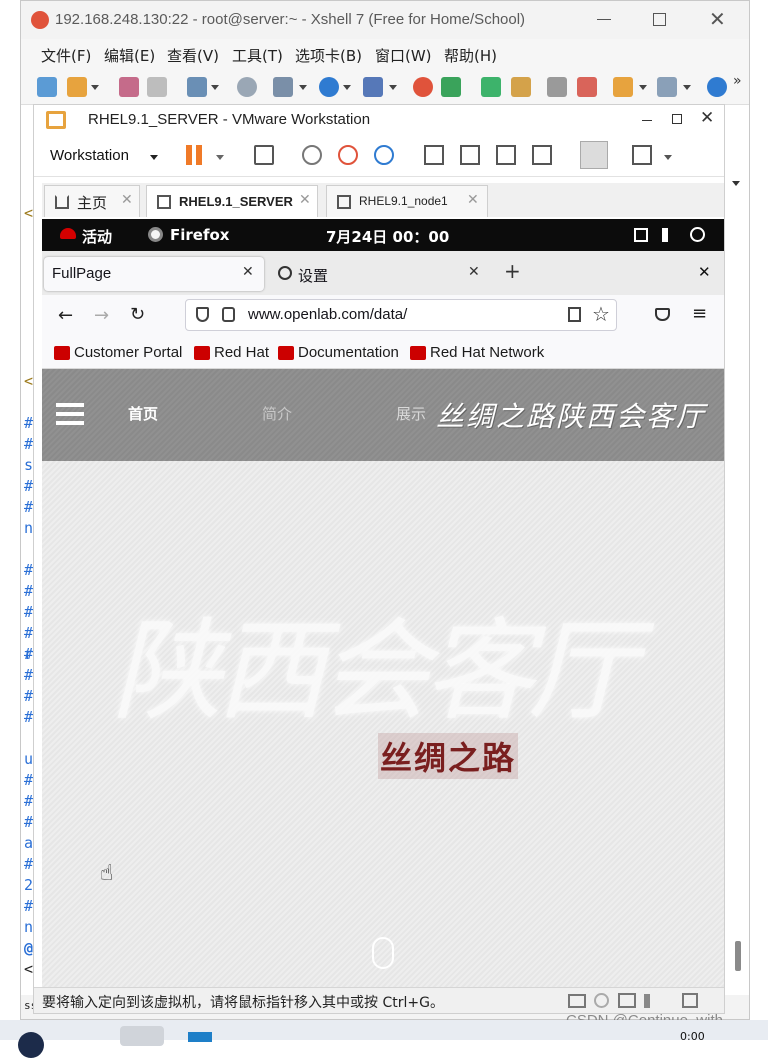  I want to click on new-session-icon, so click(47, 87).